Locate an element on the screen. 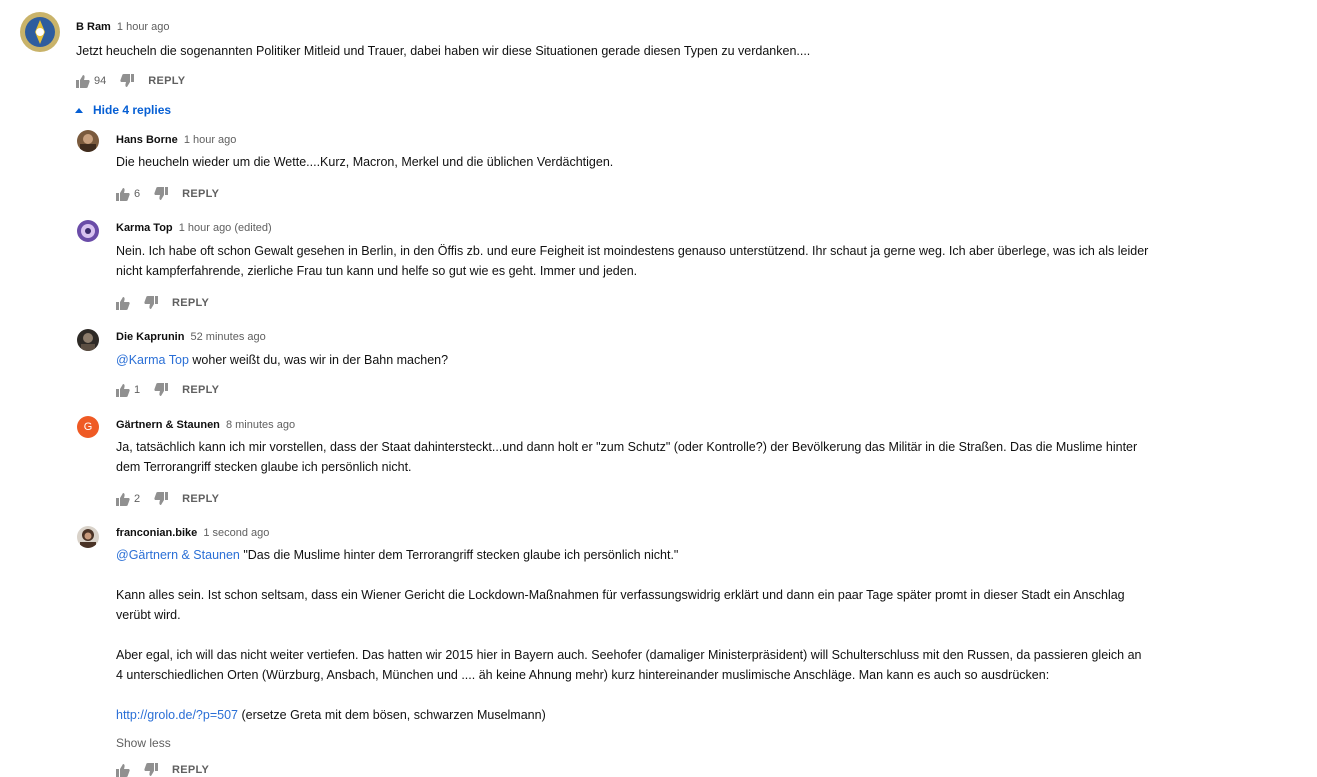 This screenshot has width=1317, height=777. like-count: 6 is located at coordinates (137, 194).